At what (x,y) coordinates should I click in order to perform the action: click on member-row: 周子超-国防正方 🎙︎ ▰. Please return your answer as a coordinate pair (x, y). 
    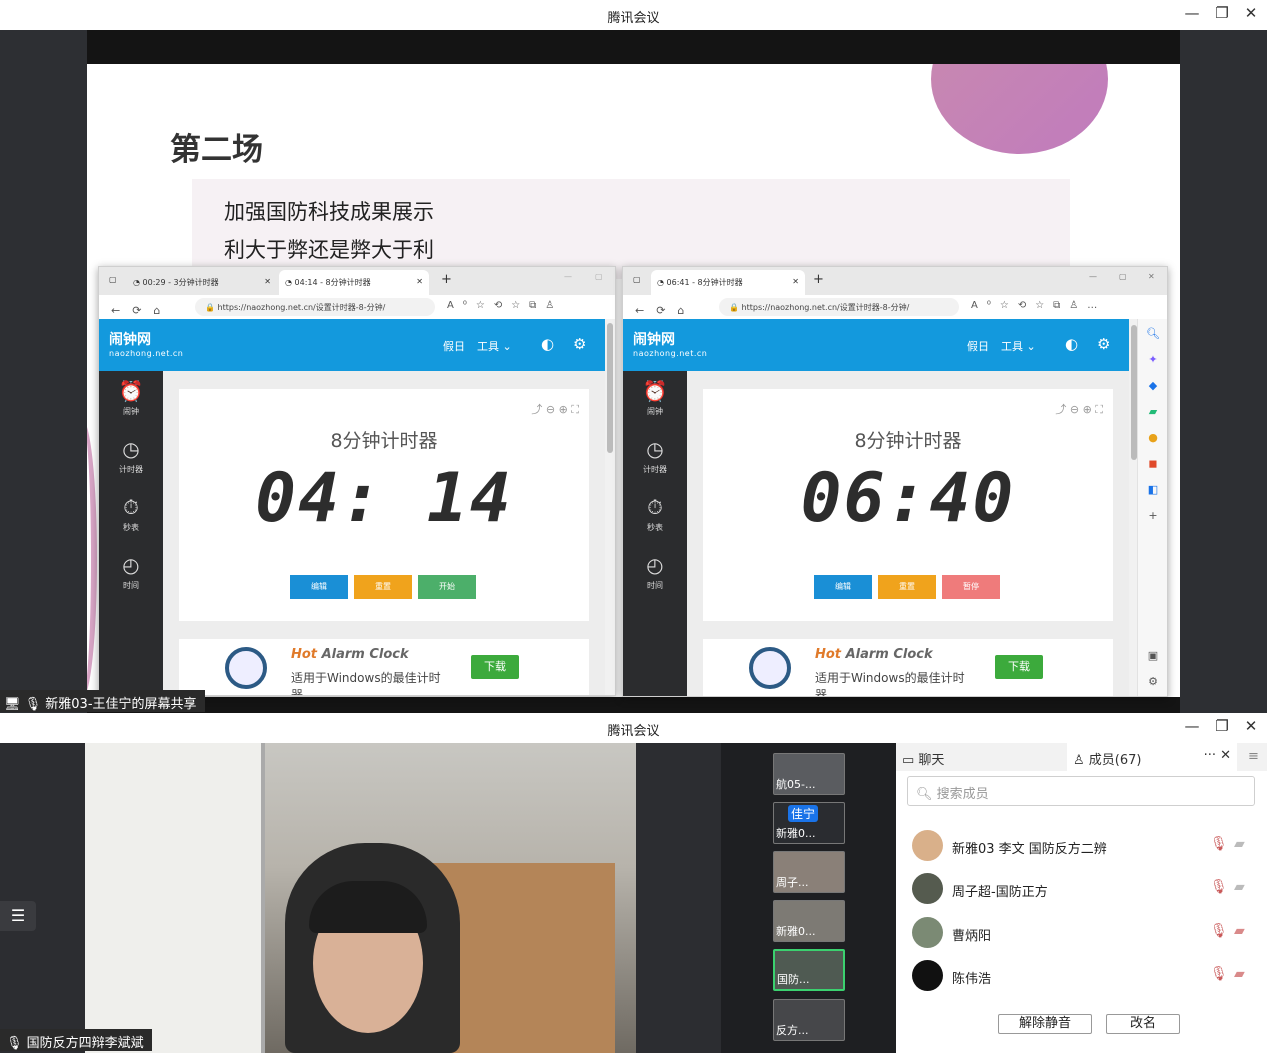
    Looking at the image, I should click on (1082, 890).